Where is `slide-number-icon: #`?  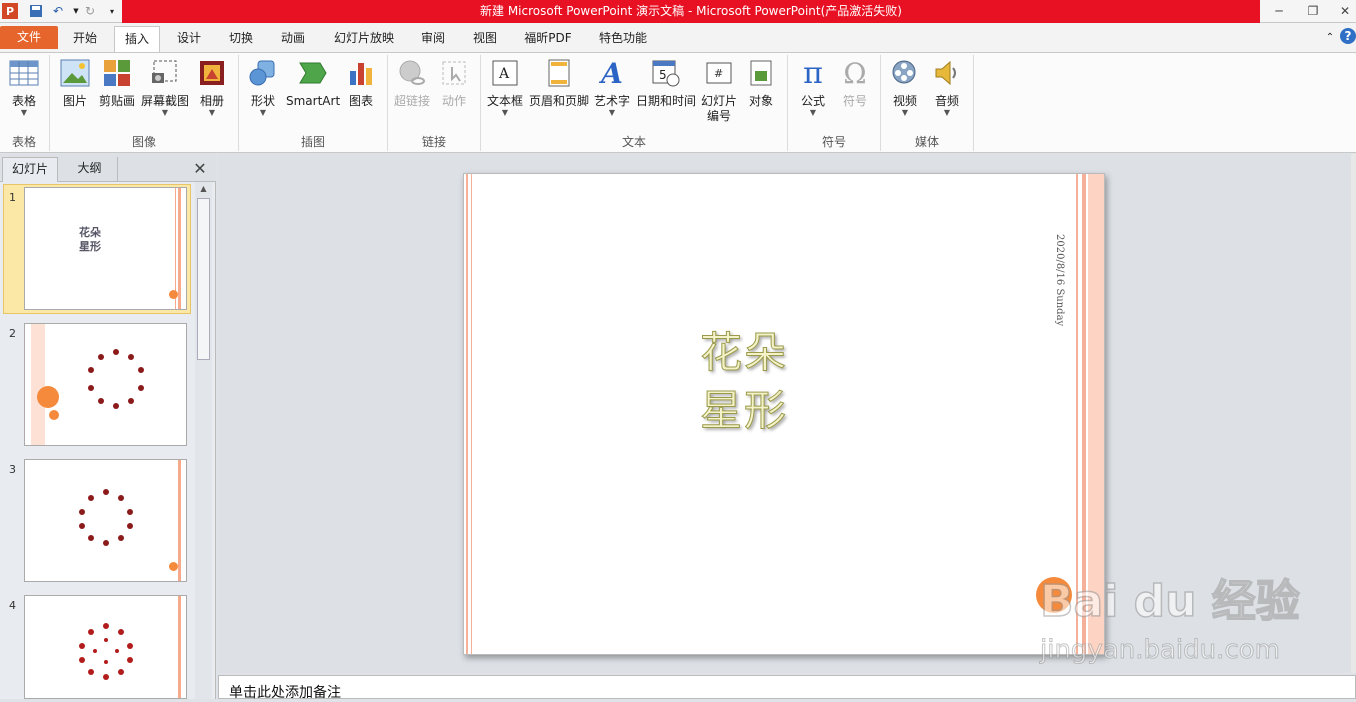 slide-number-icon: # is located at coordinates (719, 73).